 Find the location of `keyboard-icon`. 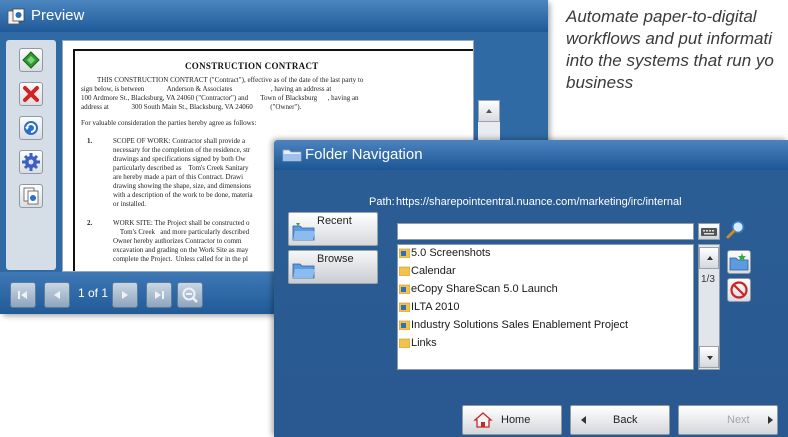

keyboard-icon is located at coordinates (709, 232).